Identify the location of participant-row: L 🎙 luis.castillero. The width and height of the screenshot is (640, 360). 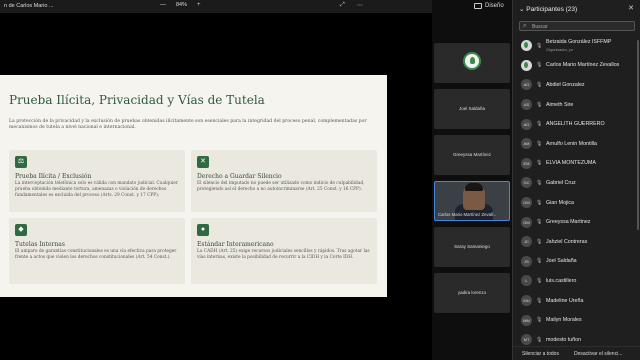
(576, 281).